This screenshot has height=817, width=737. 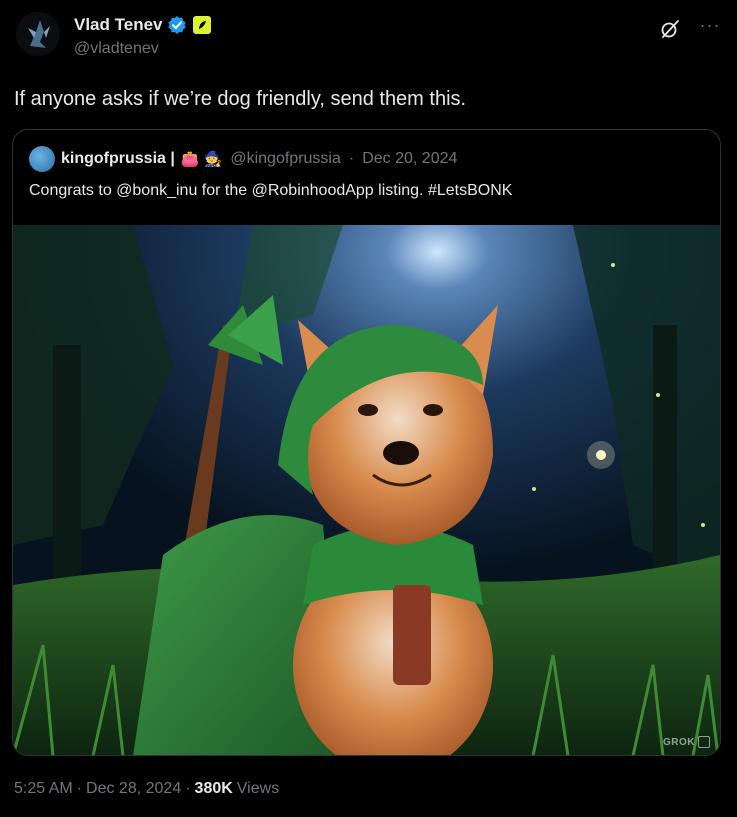 What do you see at coordinates (42, 159) in the screenshot?
I see `quote-author-avatar` at bounding box center [42, 159].